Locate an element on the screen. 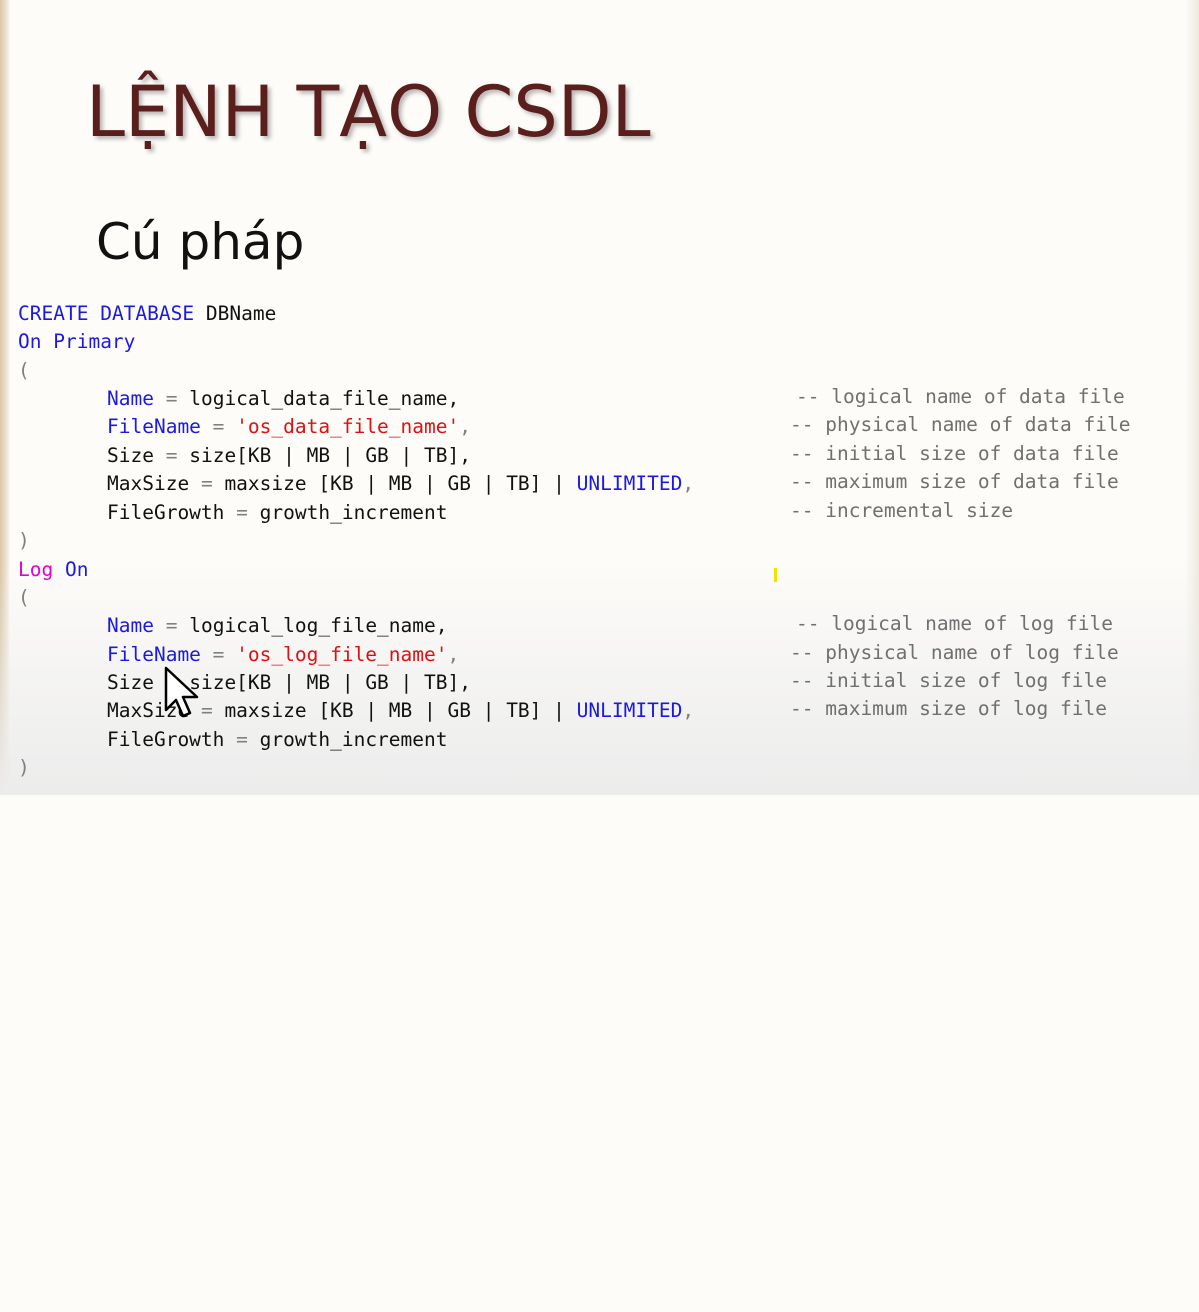  code-line-on-primary: On Primary is located at coordinates (76, 342).